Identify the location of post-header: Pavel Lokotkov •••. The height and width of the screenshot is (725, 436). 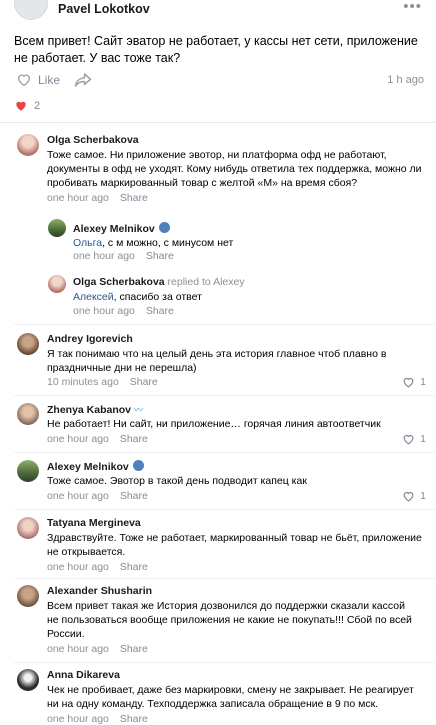
(218, 11).